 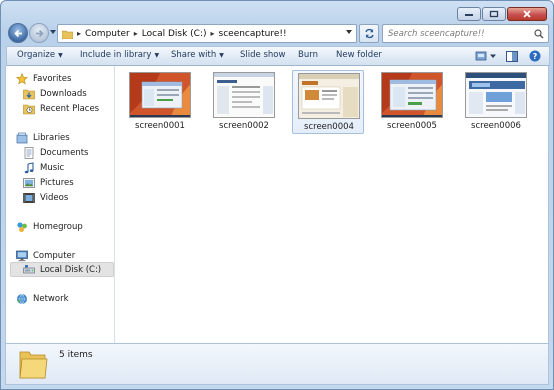 What do you see at coordinates (51, 137) in the screenshot?
I see `nav-libraries-label: Libraries` at bounding box center [51, 137].